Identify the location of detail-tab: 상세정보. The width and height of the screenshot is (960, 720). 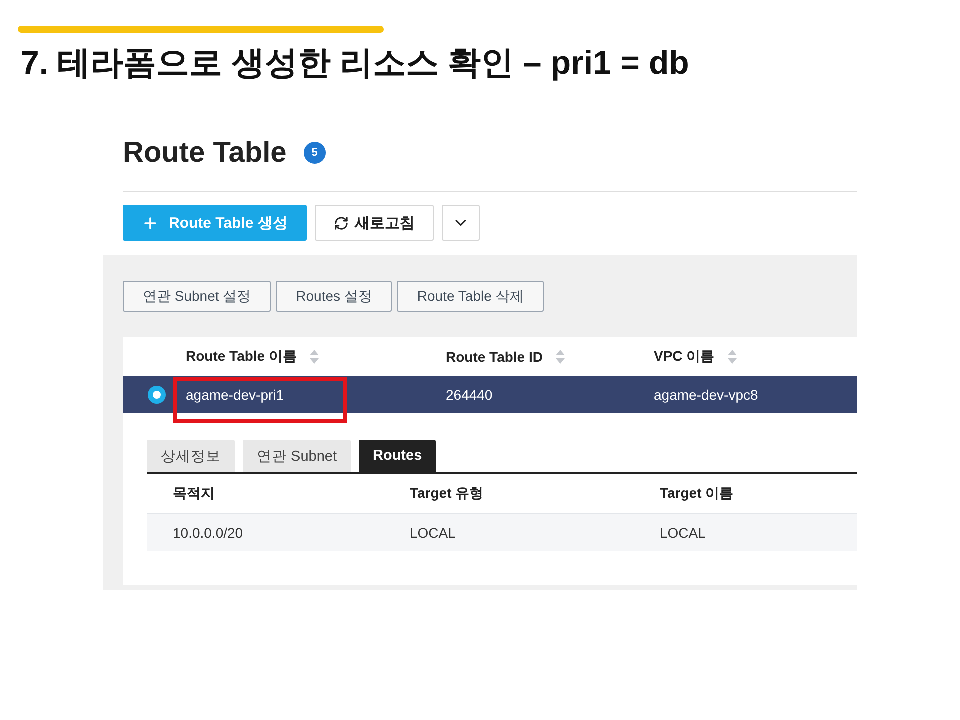
(191, 456).